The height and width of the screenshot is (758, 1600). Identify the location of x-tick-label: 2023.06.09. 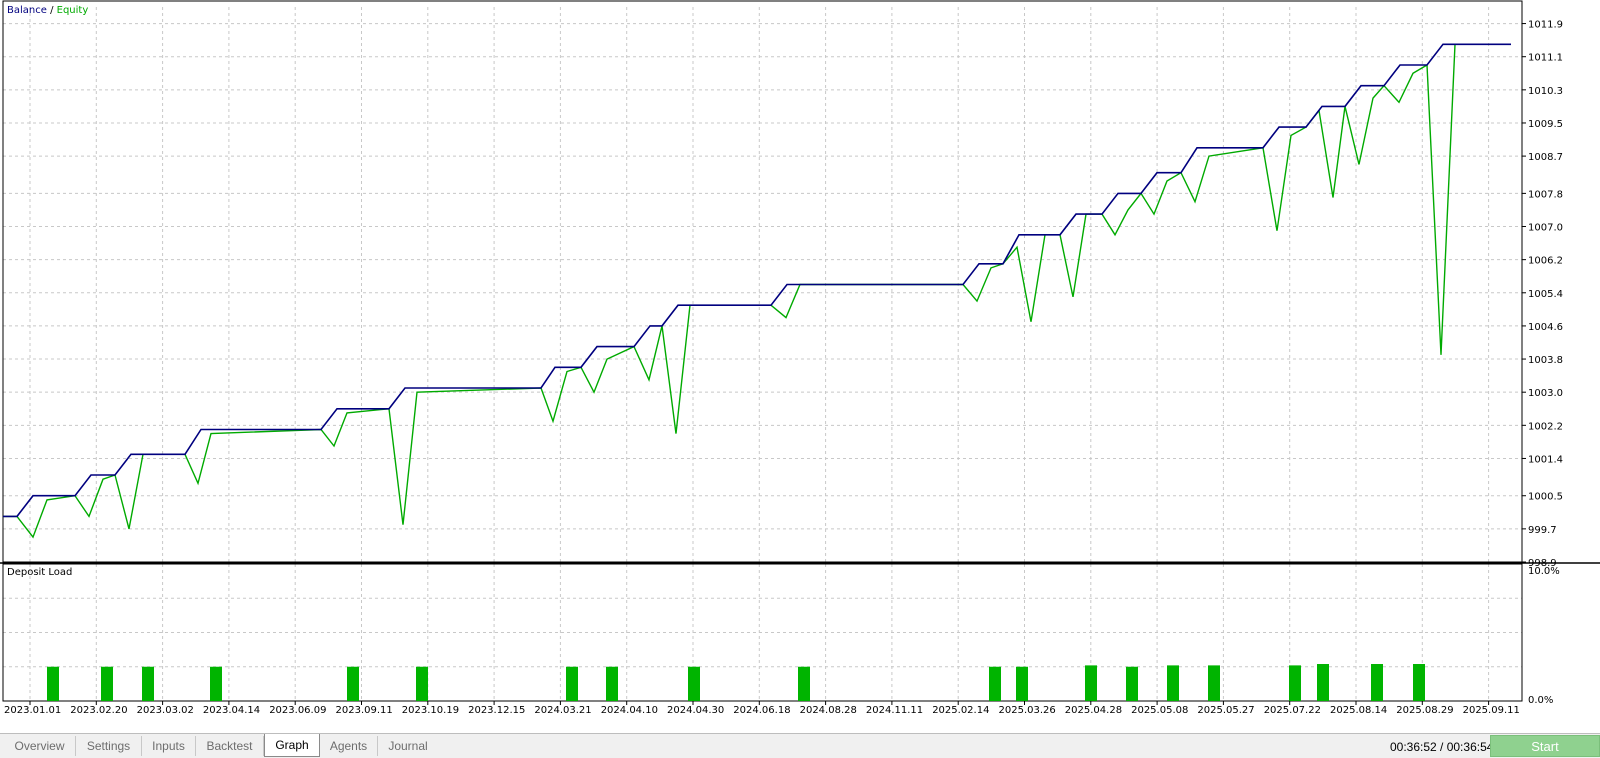
(297, 710).